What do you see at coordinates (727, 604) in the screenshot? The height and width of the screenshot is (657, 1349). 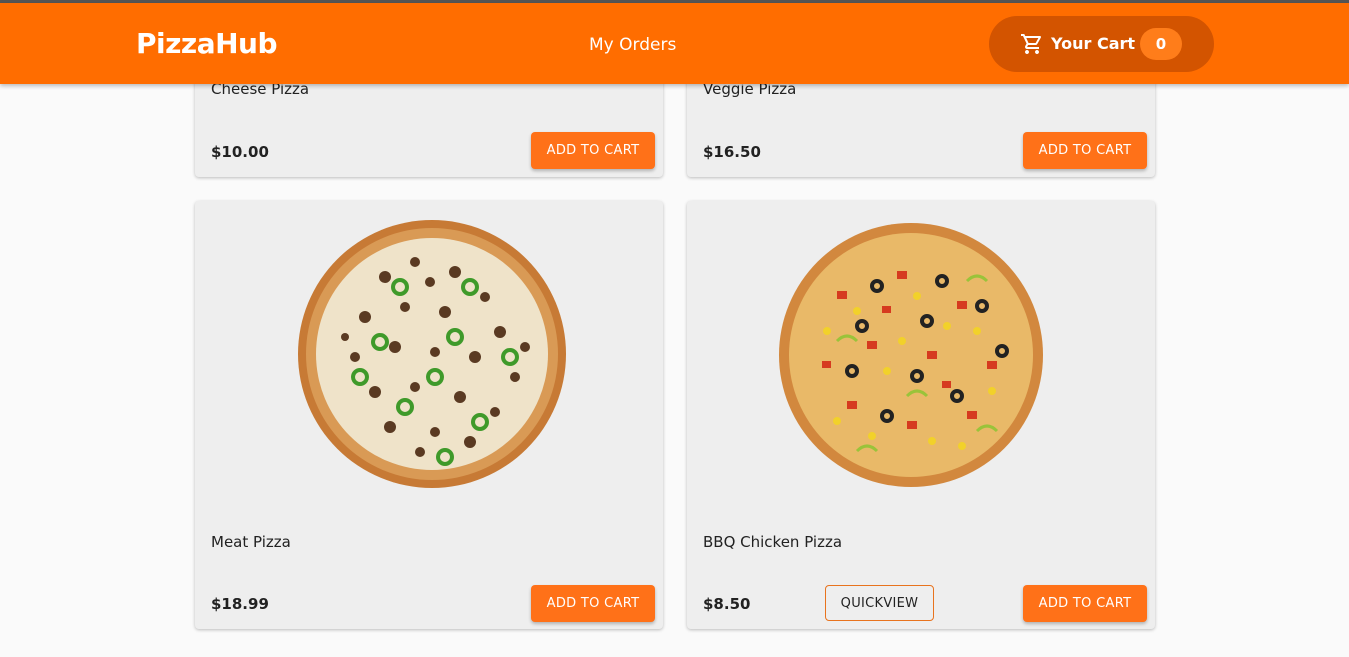 I see `product-price: $8.50` at bounding box center [727, 604].